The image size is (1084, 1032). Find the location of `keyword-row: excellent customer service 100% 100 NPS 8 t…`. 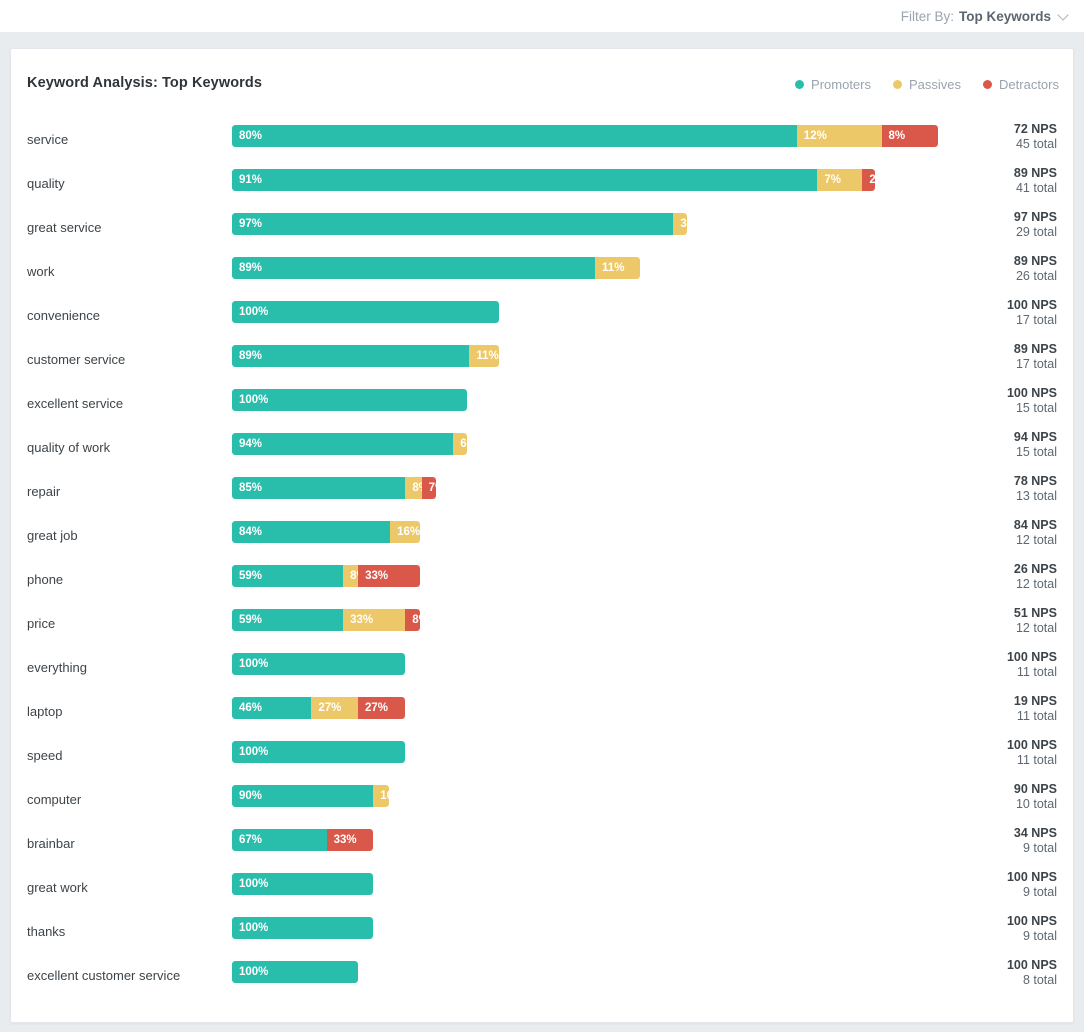

keyword-row: excellent customer service 100% 100 NPS 8 t… is located at coordinates (542, 977).